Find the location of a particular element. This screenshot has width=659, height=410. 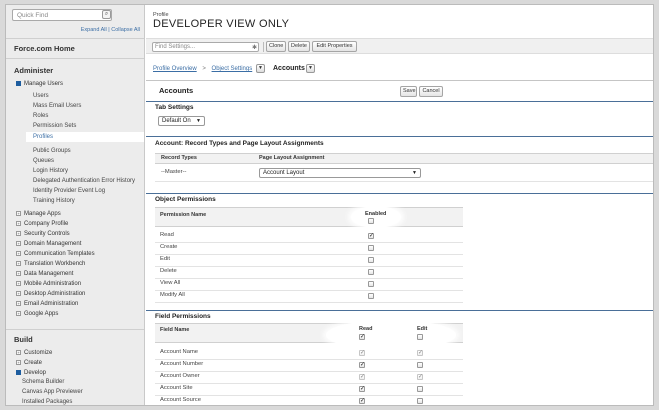

edit-properties-button: Edit Properties is located at coordinates (334, 46).